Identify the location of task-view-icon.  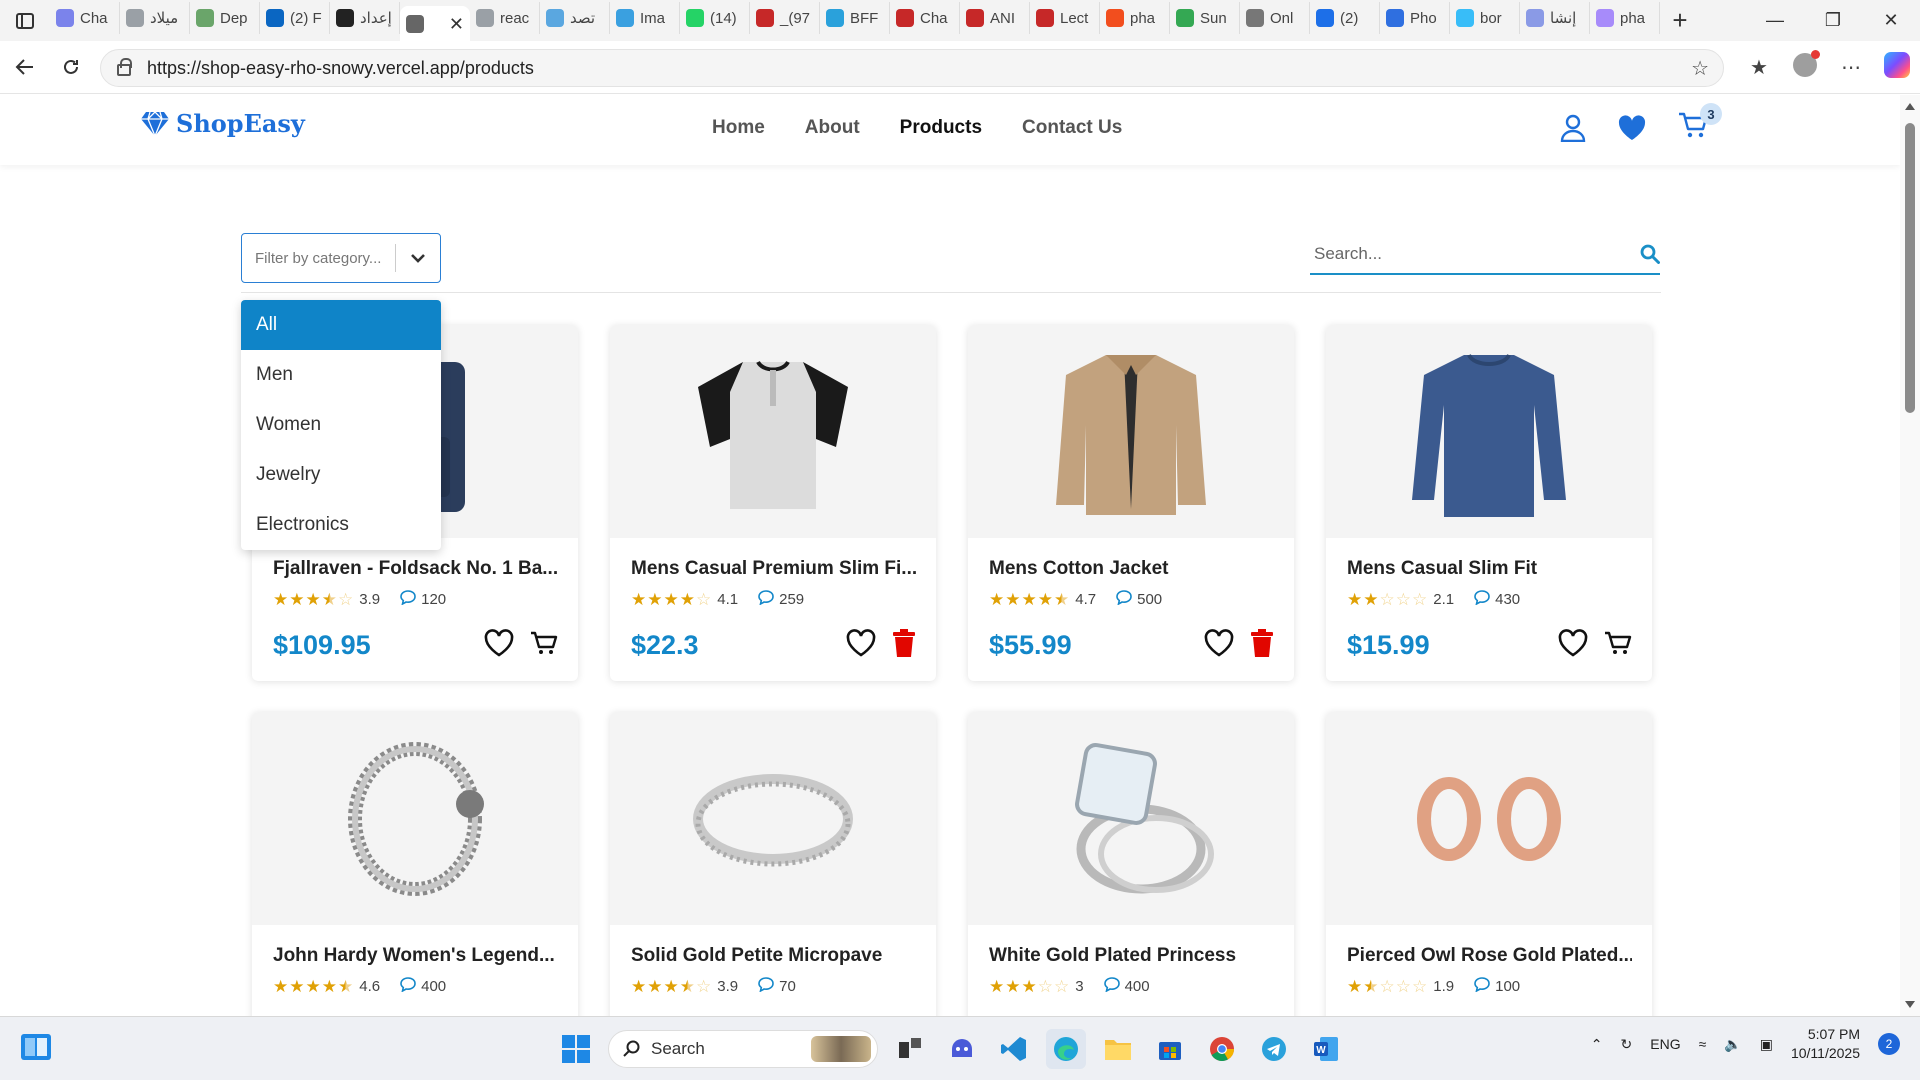
(910, 1049).